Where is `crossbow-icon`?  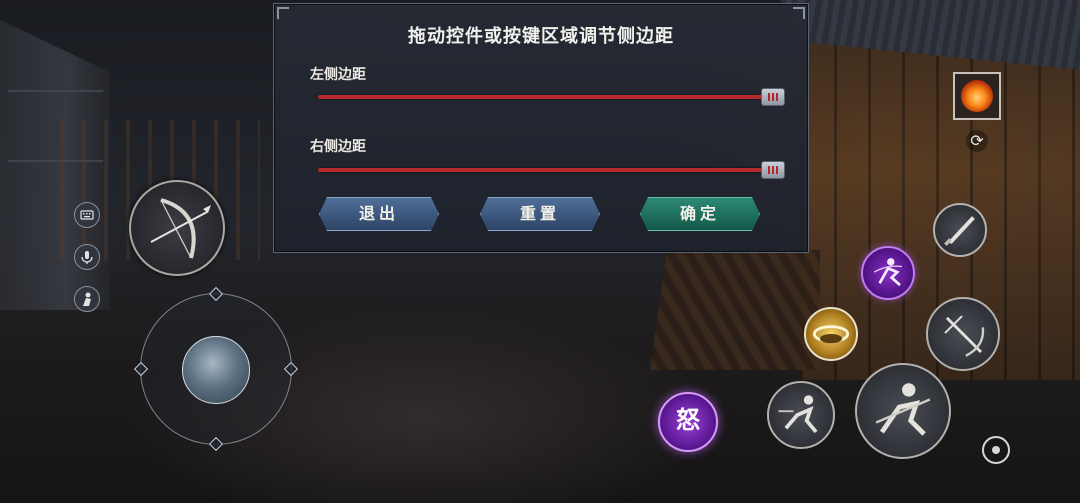
crossbow-icon is located at coordinates (964, 336).